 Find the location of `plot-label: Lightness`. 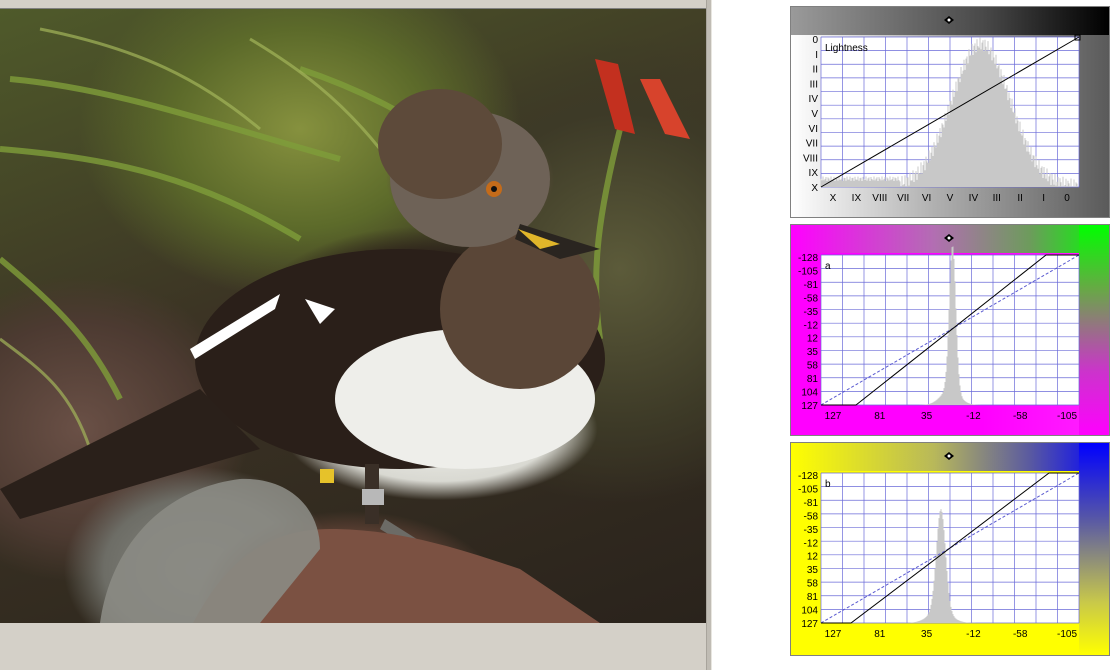

plot-label: Lightness is located at coordinates (846, 48).